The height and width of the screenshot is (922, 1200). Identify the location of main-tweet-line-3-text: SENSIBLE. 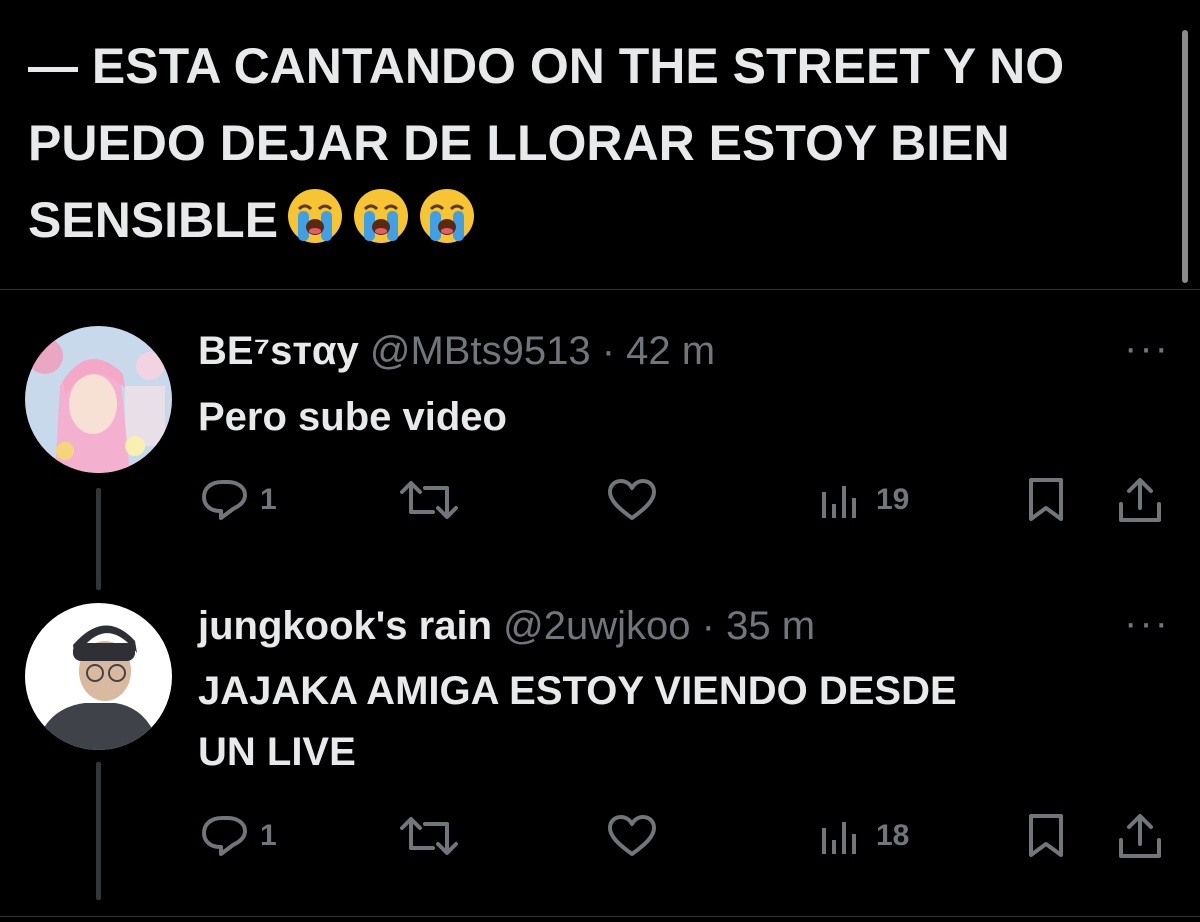
(153, 220).